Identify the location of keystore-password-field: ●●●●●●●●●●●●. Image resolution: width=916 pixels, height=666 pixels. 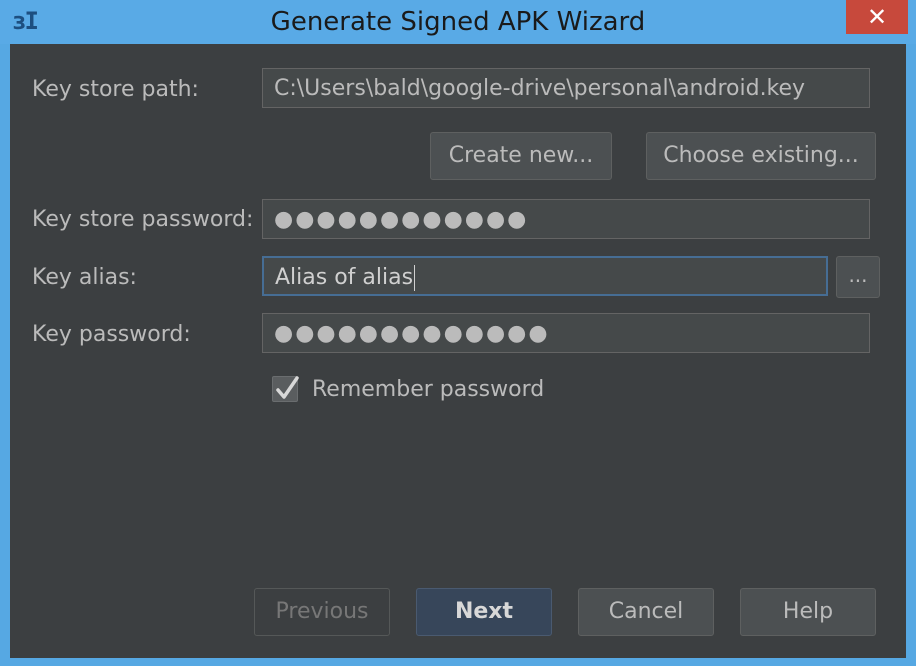
(566, 219).